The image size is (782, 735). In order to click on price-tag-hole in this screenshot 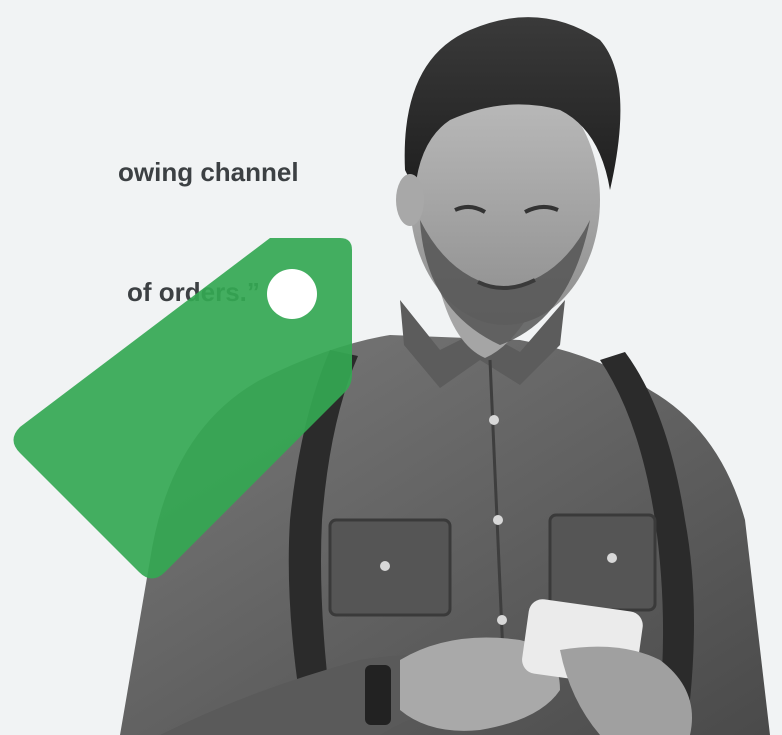, I will do `click(292, 294)`.